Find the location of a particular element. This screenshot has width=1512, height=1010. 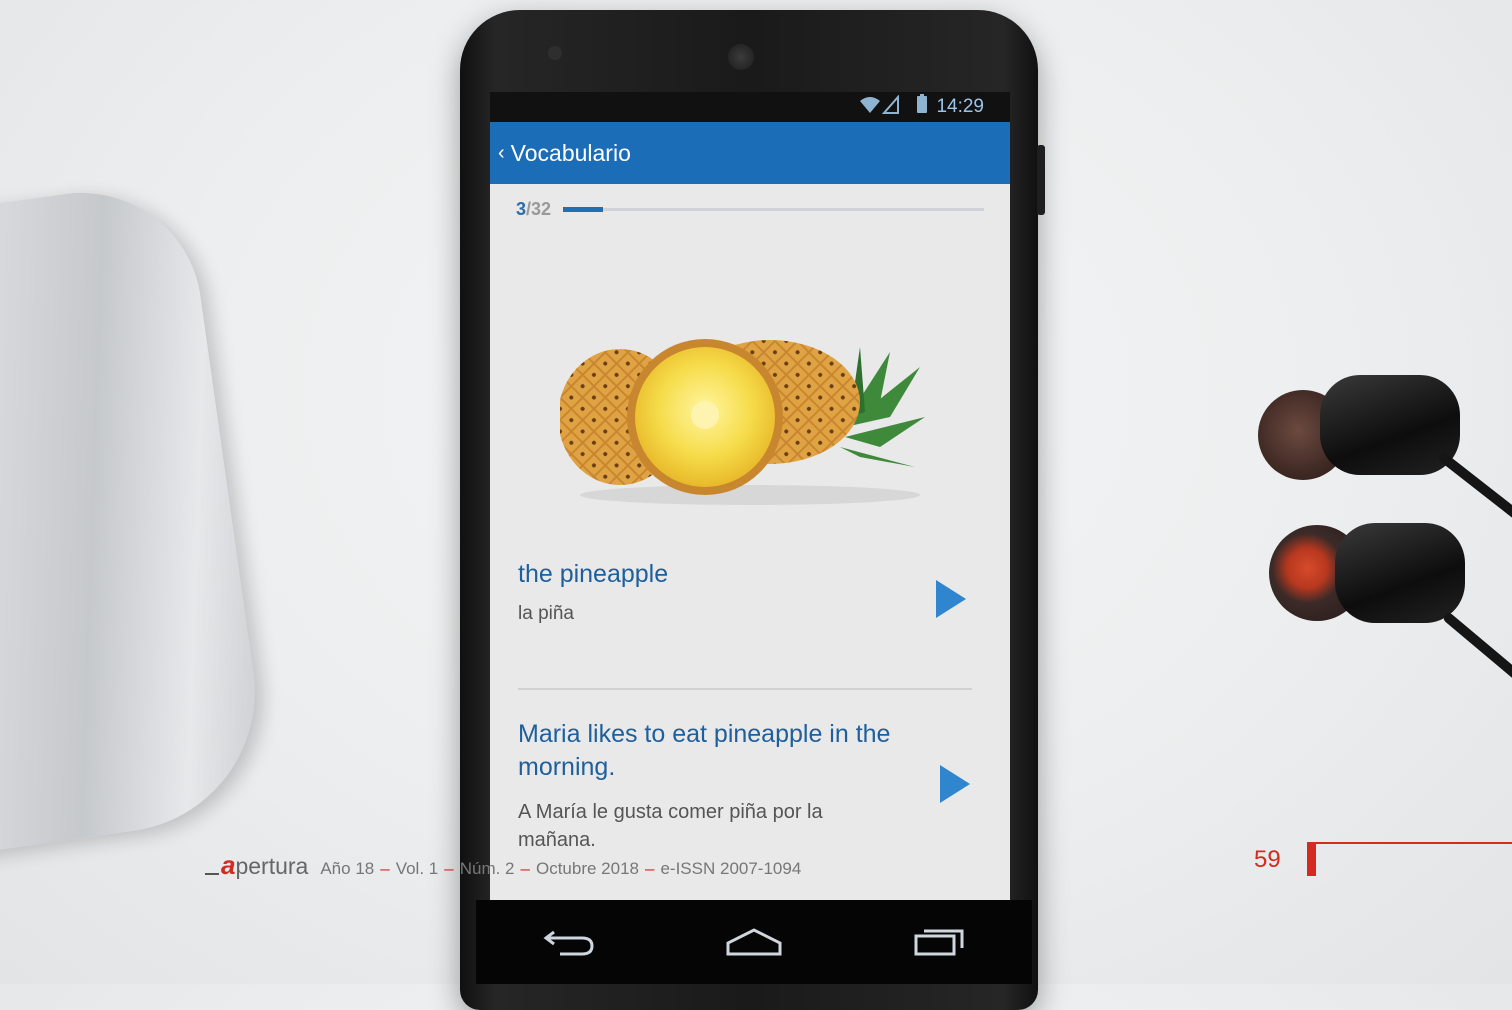

play-word-audio-icon is located at coordinates (951, 599).